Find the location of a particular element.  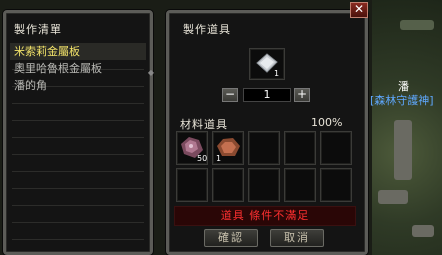

material-slot: 1 is located at coordinates (228, 148).